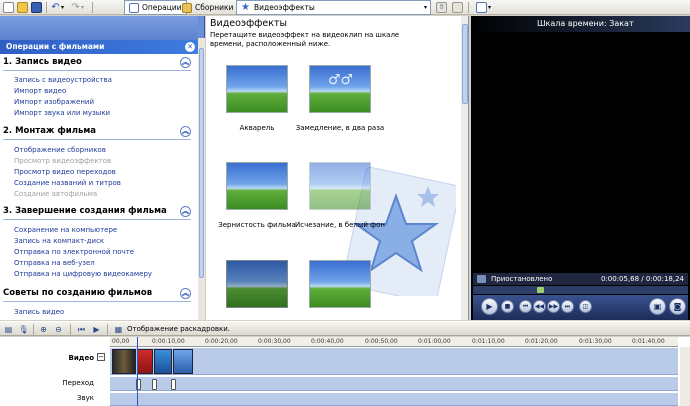 Image resolution: width=690 pixels, height=406 pixels. Describe the element at coordinates (74, 252) in the screenshot. I see `task-link: Отправка по электронной почте` at that location.